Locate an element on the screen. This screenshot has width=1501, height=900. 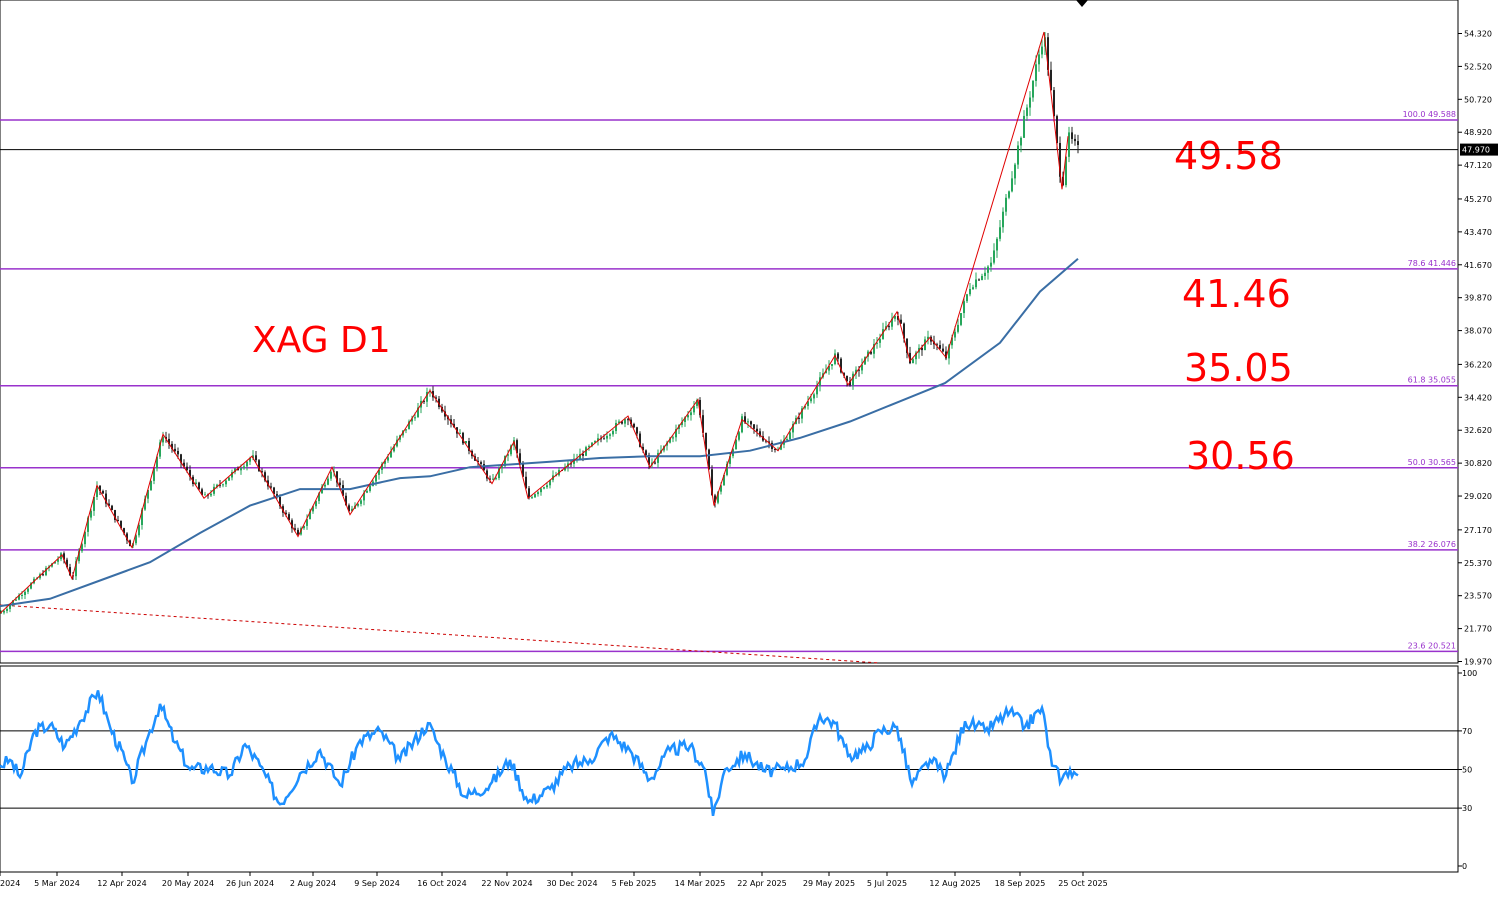
price-tick-label: 52.520 is located at coordinates (1478, 66).